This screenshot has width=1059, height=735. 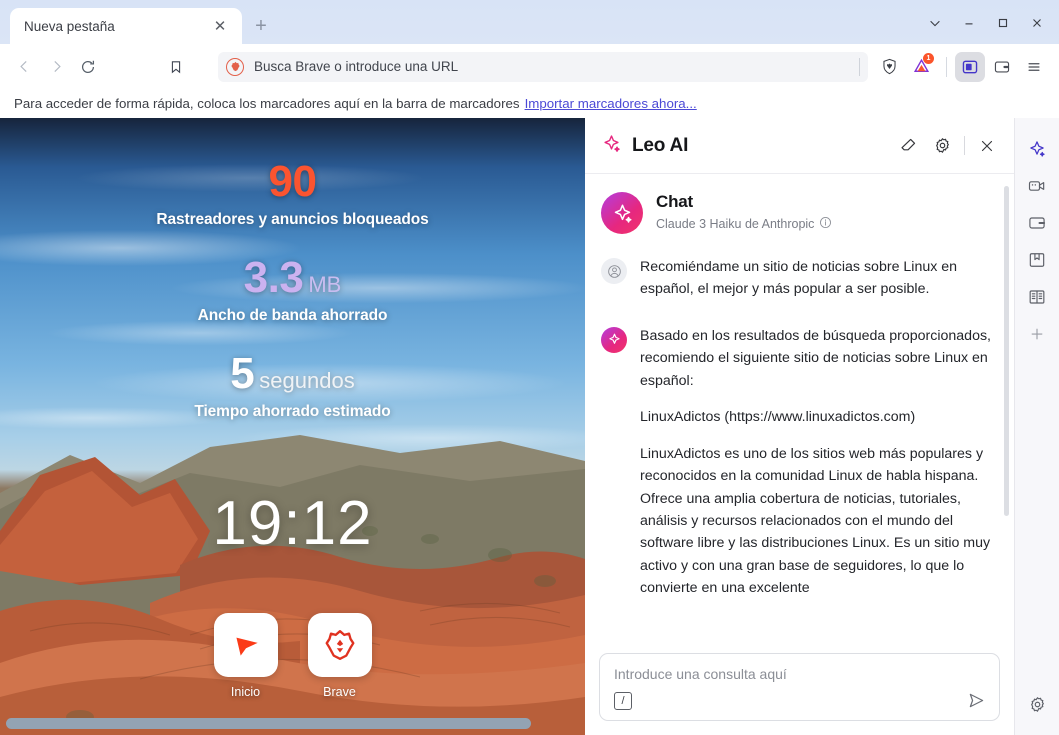 I want to click on leo-chat-heading: Chat Claude 3 Haiku de Anthropic, so click(x=796, y=213).